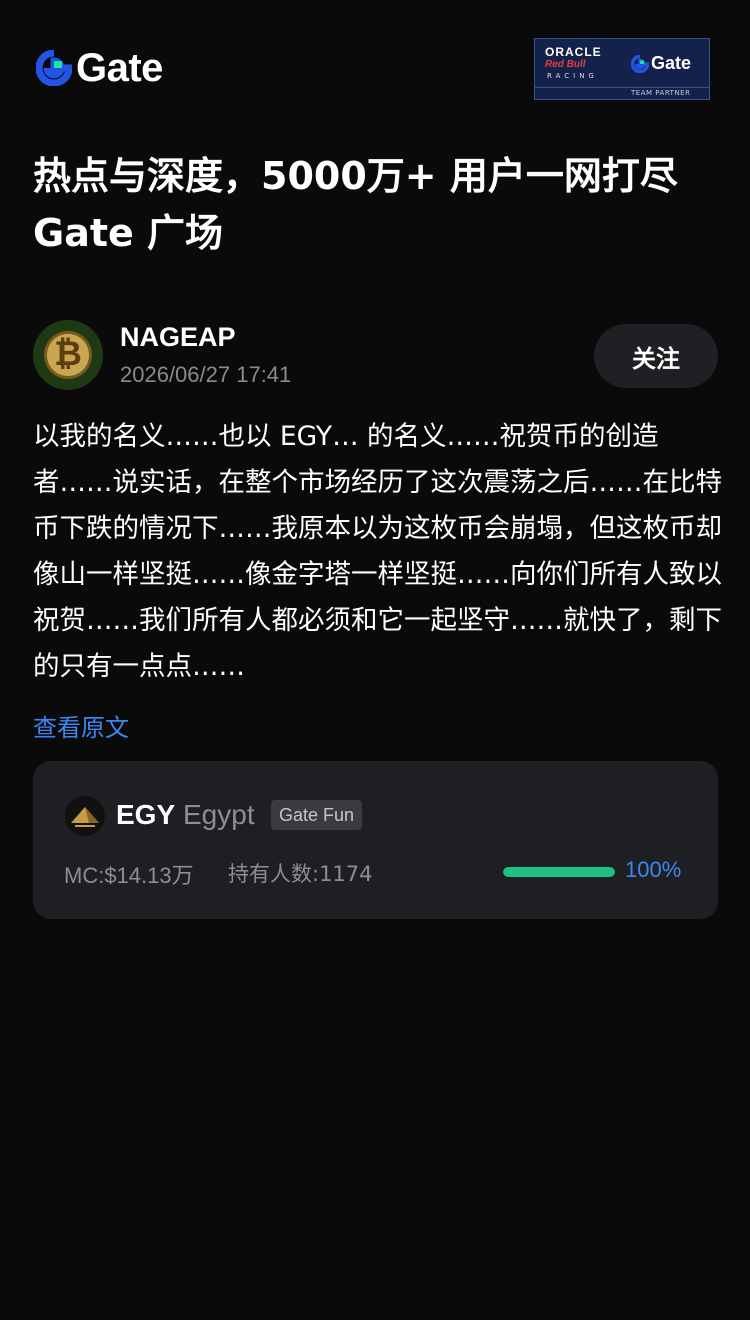 The height and width of the screenshot is (1320, 750). Describe the element at coordinates (128, 233) in the screenshot. I see `headline-line-2: Gate 广场` at that location.